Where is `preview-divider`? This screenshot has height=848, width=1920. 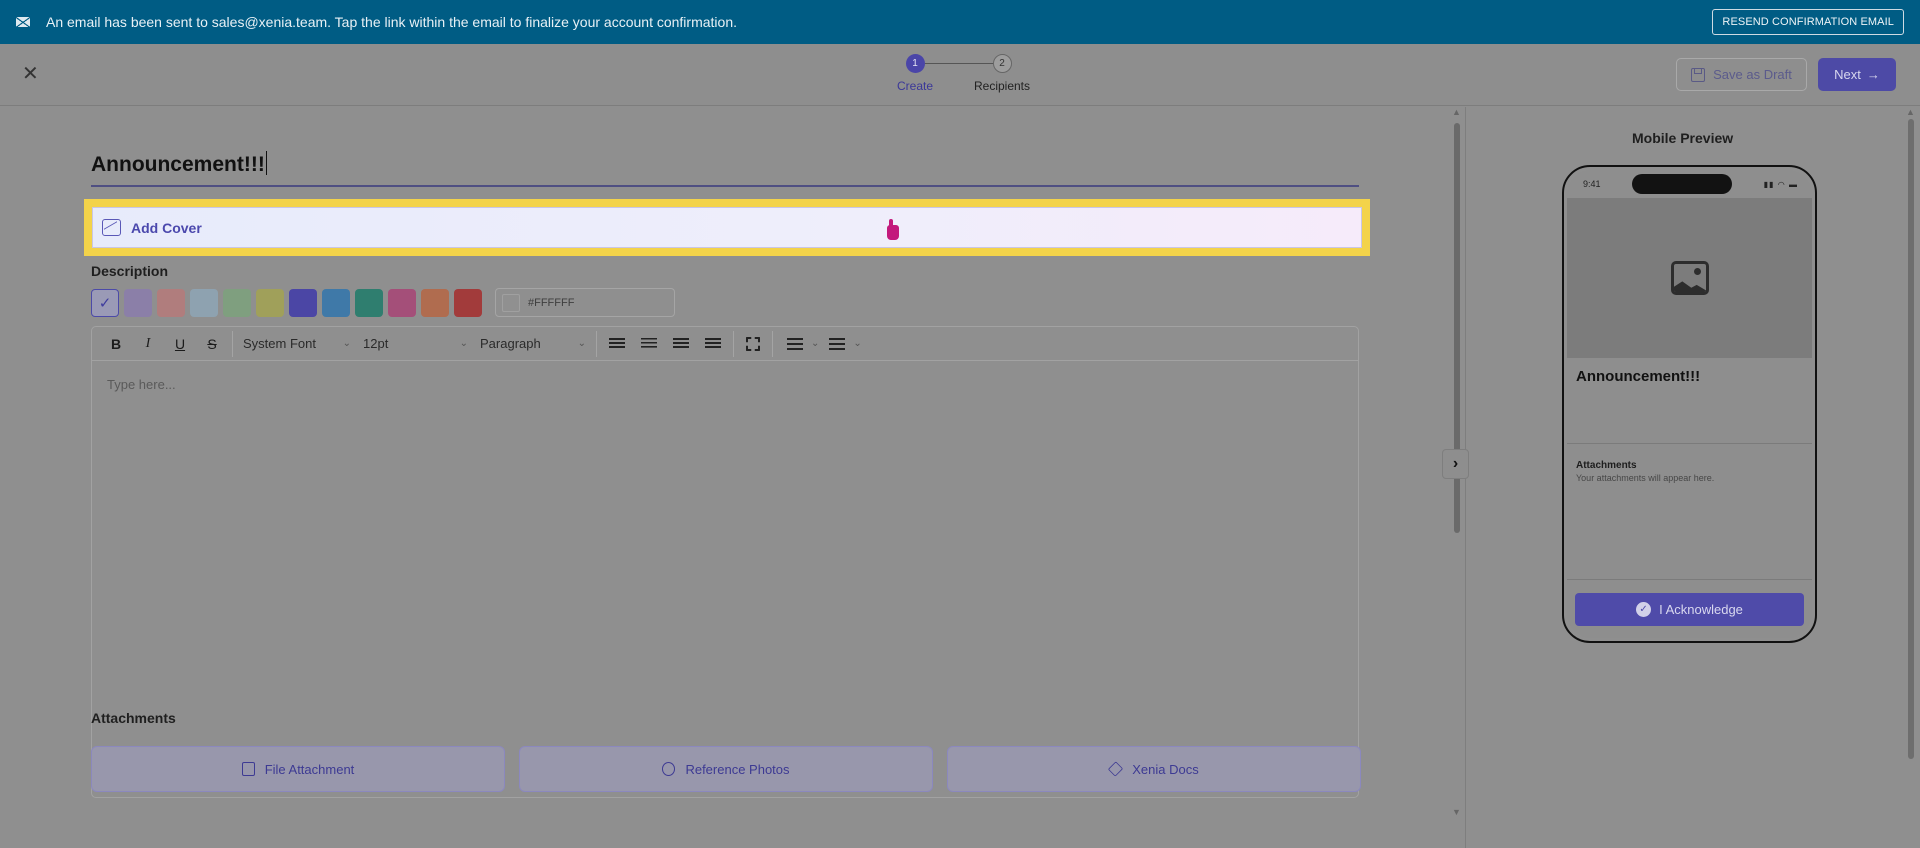 preview-divider is located at coordinates (1689, 579).